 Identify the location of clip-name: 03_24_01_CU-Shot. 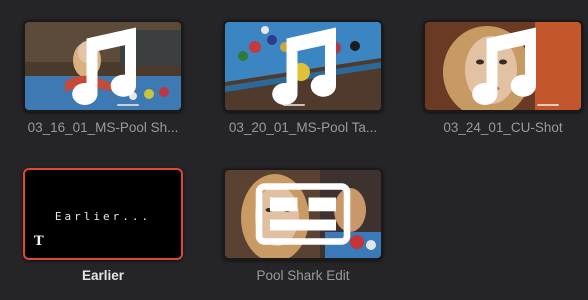
(503, 127).